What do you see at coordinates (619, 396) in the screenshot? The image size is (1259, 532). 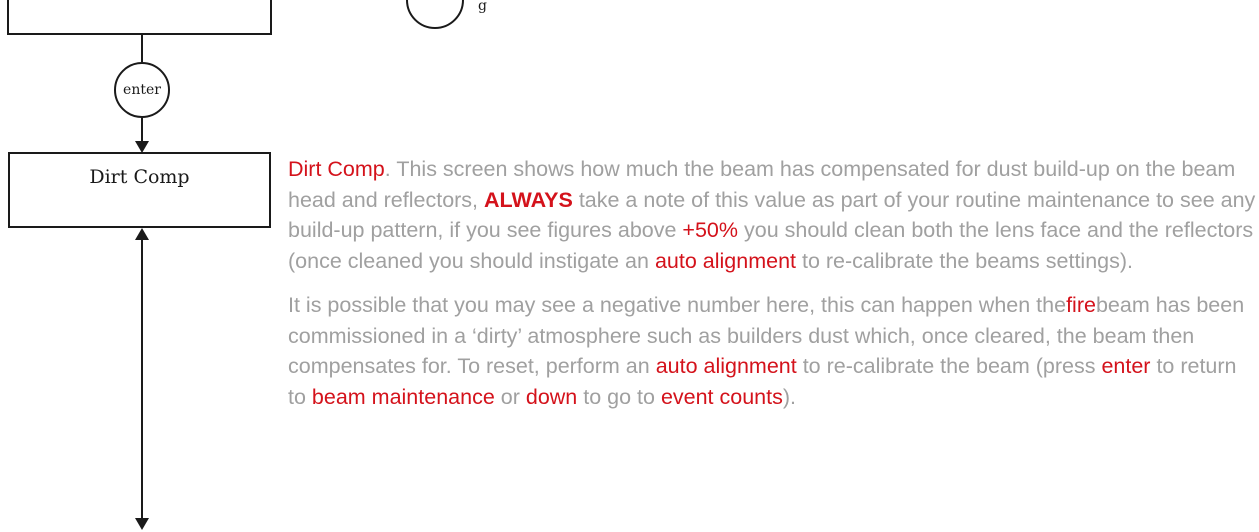 I see `text-run: to go to` at bounding box center [619, 396].